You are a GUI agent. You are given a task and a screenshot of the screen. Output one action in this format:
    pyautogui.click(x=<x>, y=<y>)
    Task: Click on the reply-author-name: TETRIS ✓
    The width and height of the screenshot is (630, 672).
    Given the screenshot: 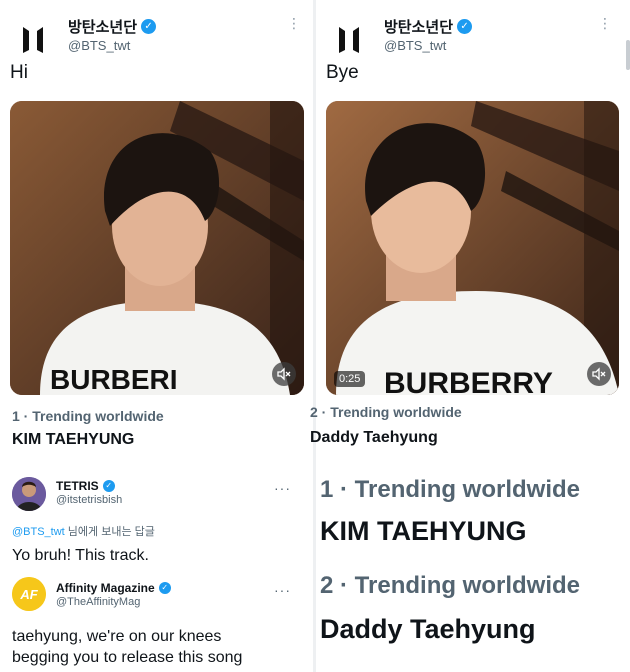 What is the action you would take?
    pyautogui.click(x=85, y=486)
    